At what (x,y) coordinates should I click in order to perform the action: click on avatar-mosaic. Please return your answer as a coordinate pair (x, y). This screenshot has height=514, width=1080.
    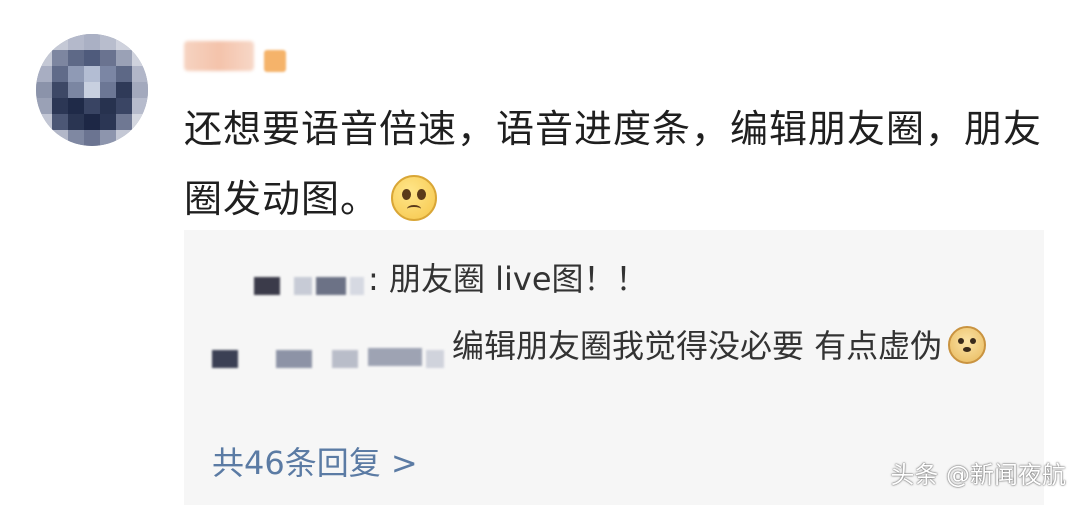
    Looking at the image, I should click on (92, 90).